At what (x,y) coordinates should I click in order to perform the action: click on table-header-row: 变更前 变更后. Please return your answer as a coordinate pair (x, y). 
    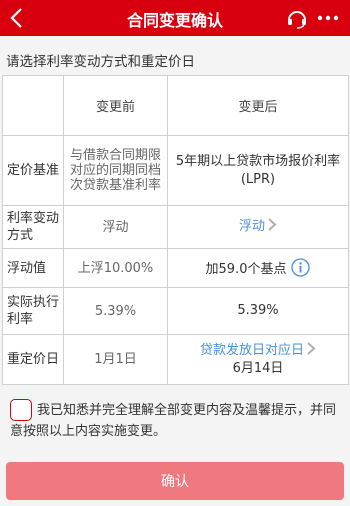
    Looking at the image, I should click on (175, 105).